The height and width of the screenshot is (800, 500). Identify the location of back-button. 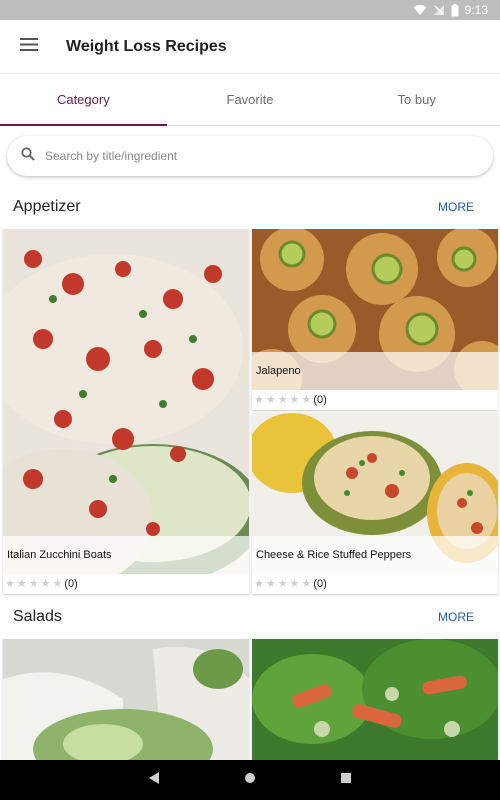
(154, 780).